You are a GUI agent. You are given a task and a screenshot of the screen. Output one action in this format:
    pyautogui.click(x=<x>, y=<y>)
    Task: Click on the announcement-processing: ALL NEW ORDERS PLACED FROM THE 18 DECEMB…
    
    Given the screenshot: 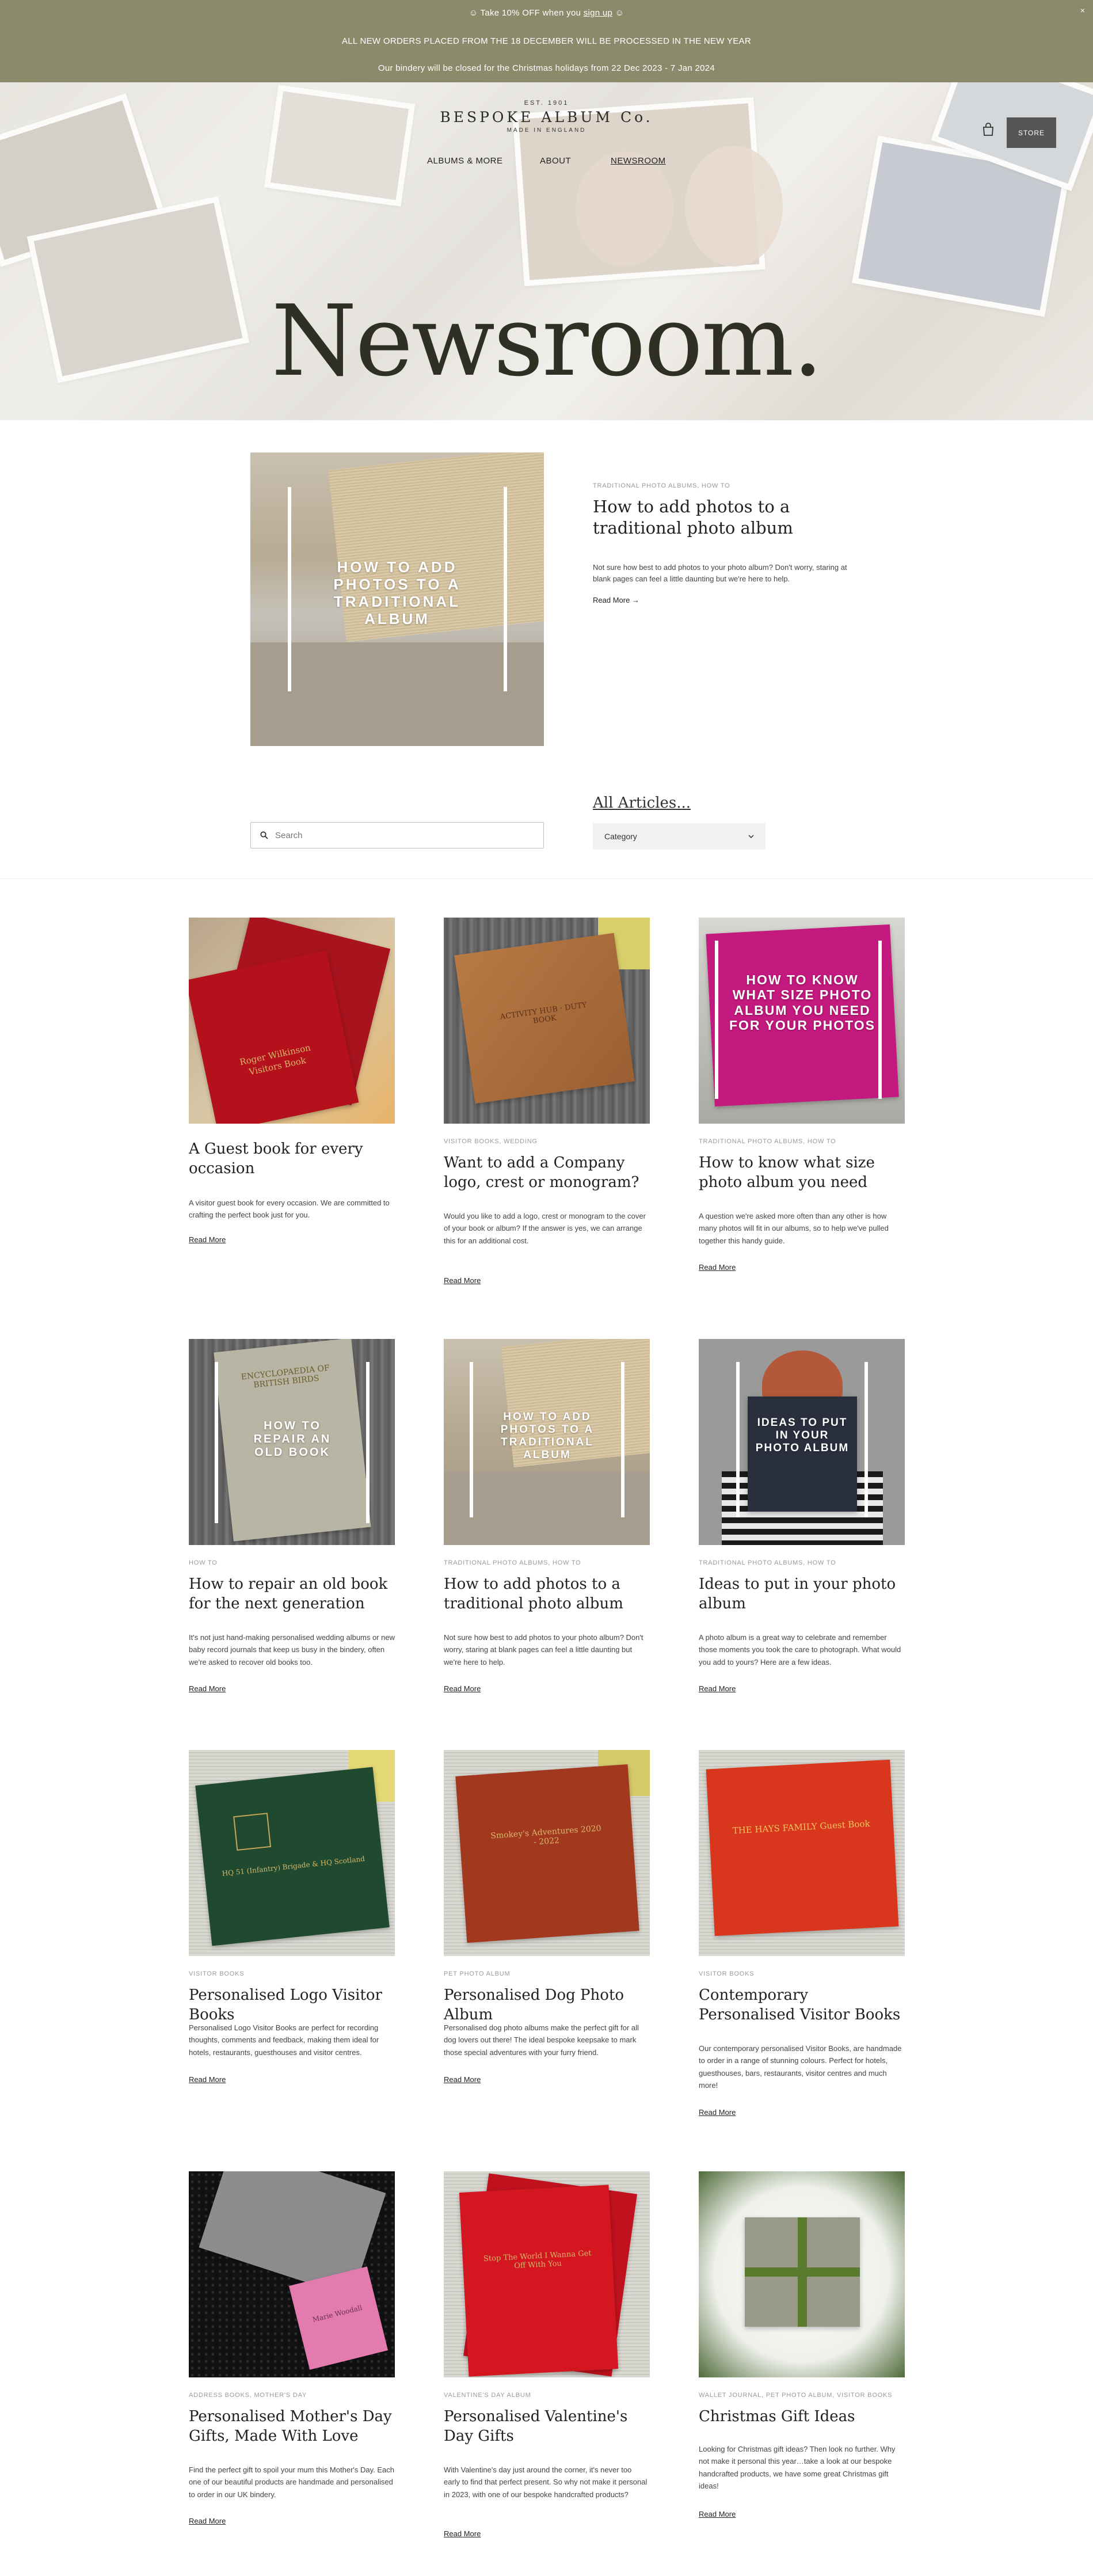 What is the action you would take?
    pyautogui.click(x=546, y=41)
    